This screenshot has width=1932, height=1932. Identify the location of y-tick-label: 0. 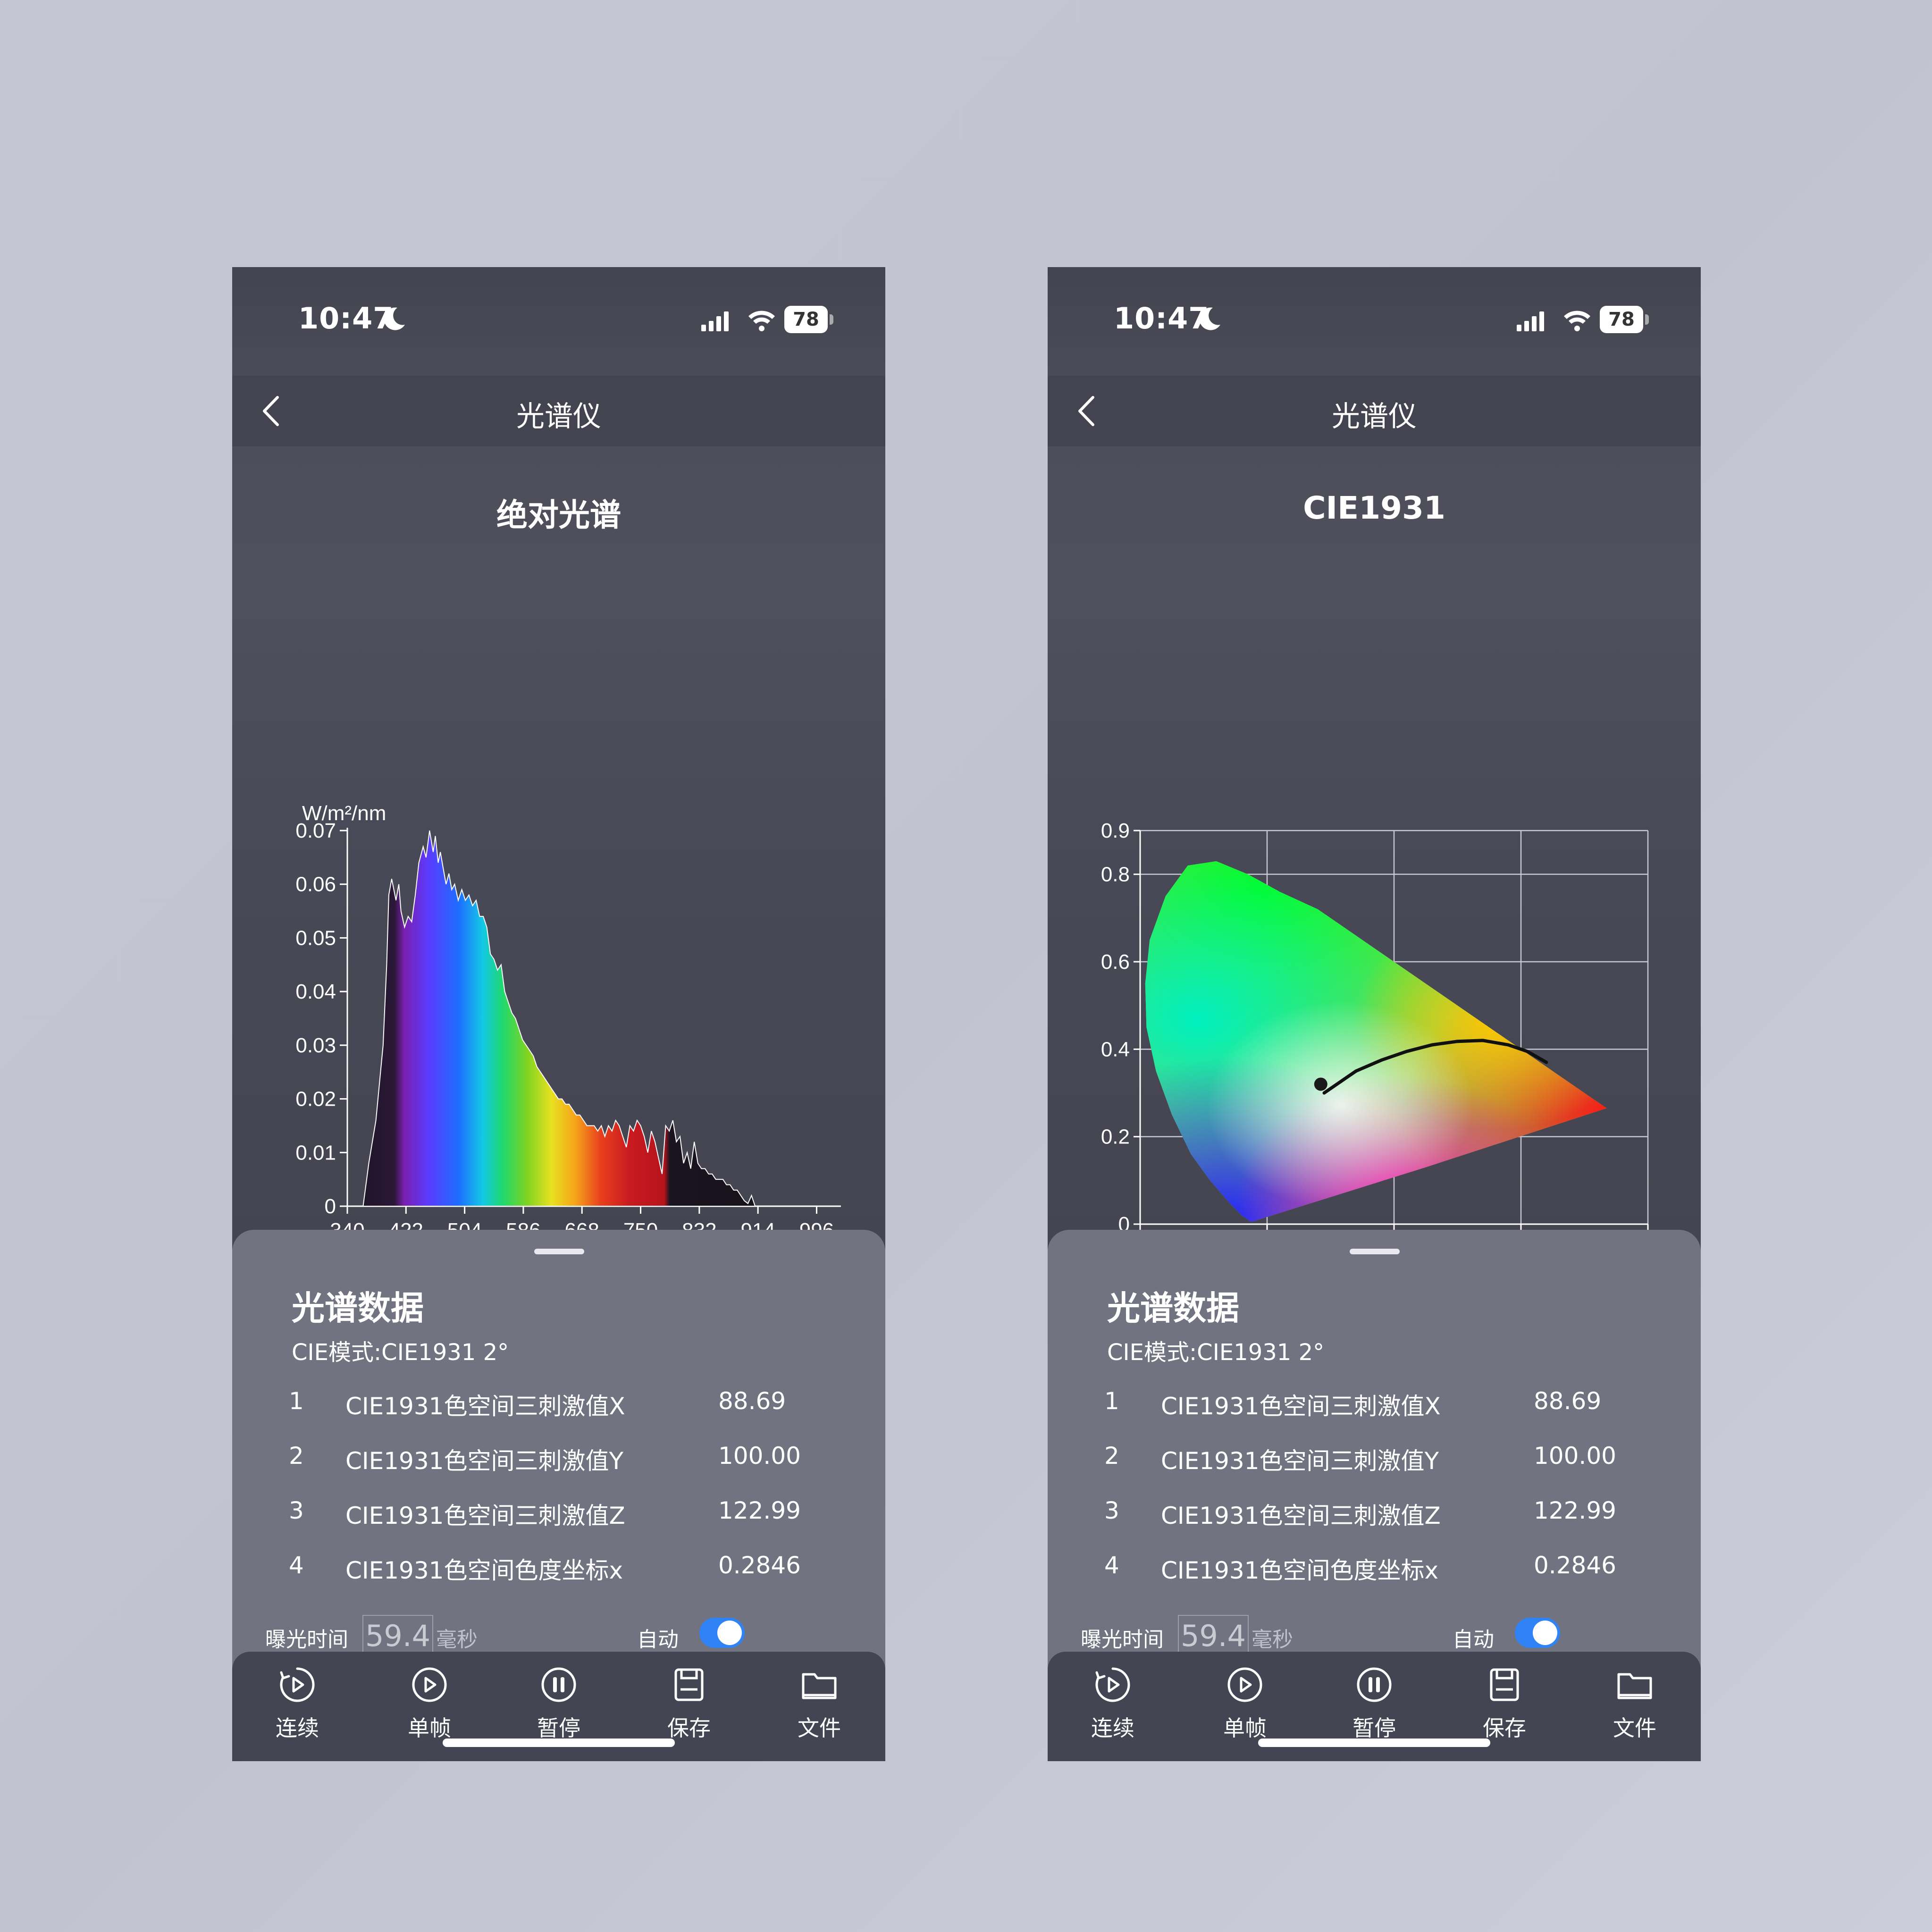
(330, 1206).